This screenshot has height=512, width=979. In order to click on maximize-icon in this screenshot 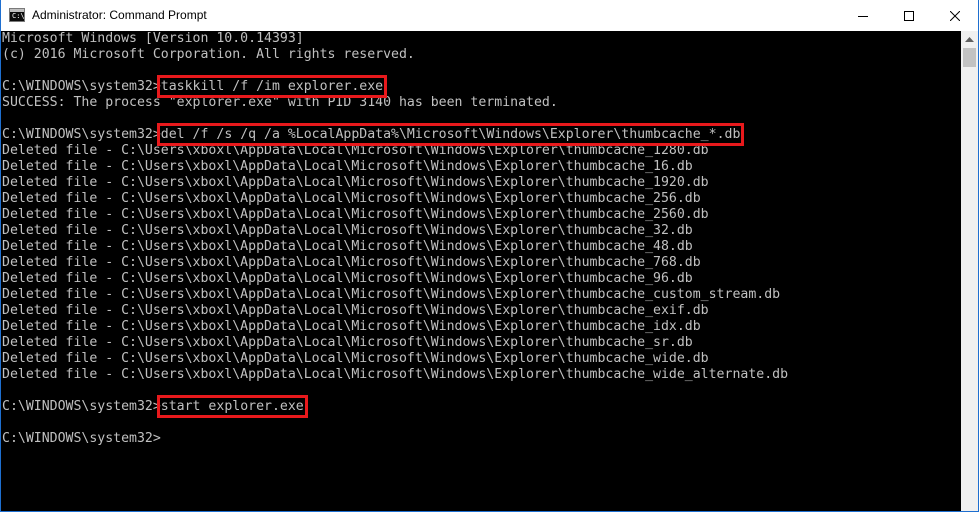, I will do `click(909, 15)`.